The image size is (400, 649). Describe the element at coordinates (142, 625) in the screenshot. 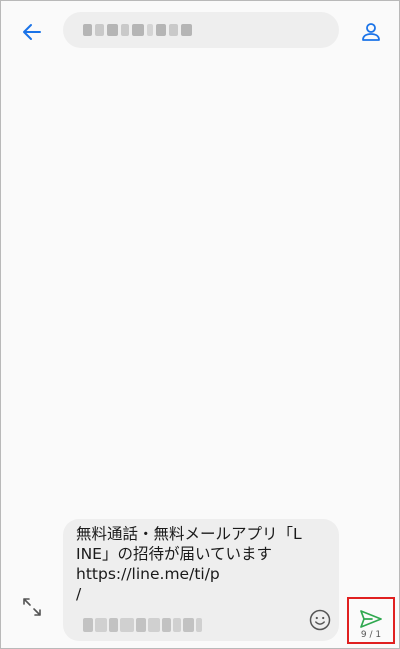

I see `url-redacted` at that location.